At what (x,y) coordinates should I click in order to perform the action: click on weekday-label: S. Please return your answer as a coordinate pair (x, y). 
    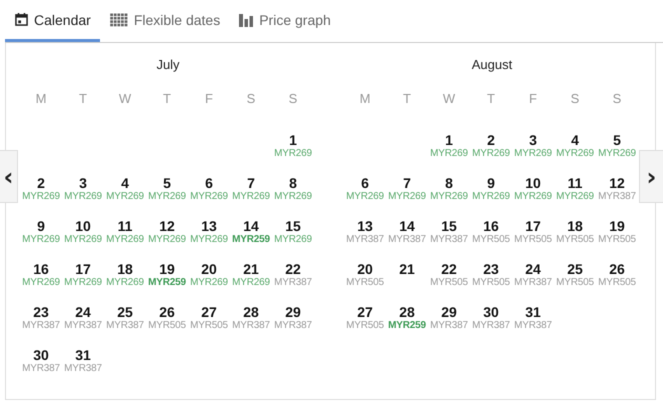
    Looking at the image, I should click on (575, 99).